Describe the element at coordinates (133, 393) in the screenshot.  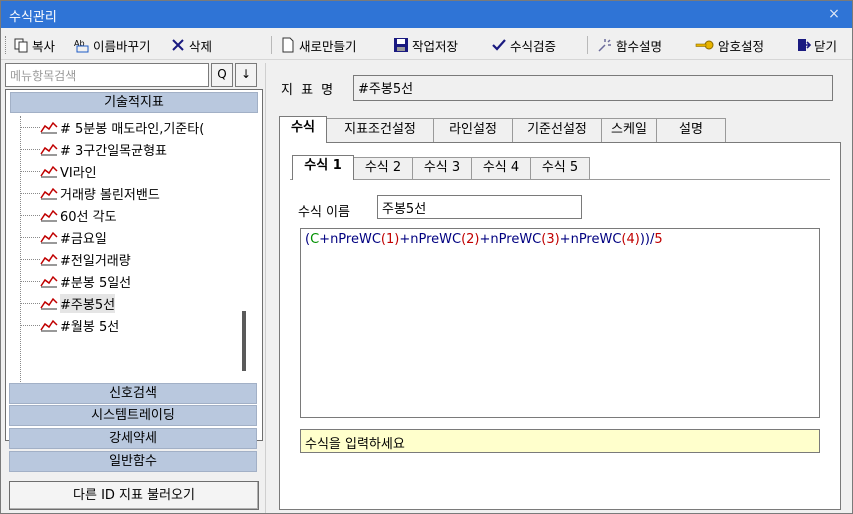
I see `category-signal-search: 신호검색` at that location.